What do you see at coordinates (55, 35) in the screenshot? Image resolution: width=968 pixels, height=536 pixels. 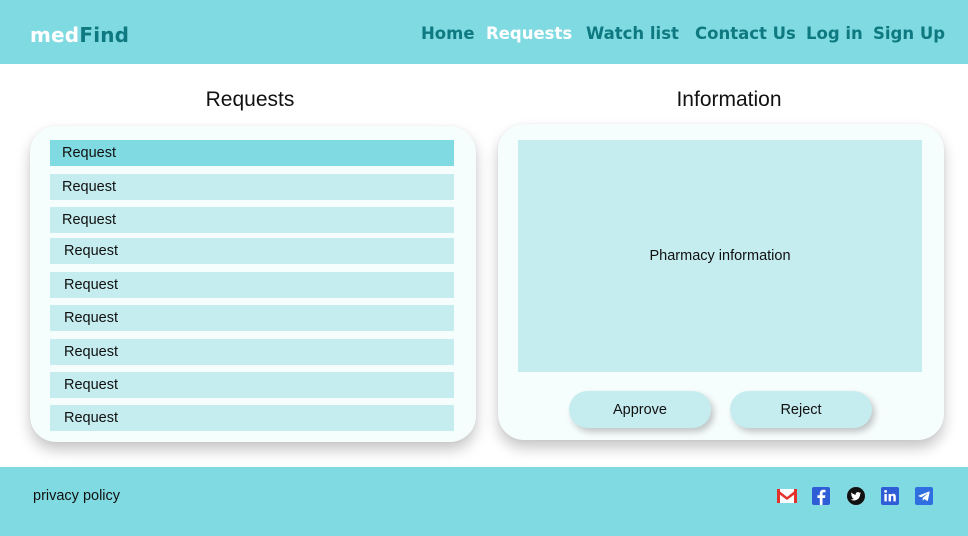 I see `logo-text-med: med` at bounding box center [55, 35].